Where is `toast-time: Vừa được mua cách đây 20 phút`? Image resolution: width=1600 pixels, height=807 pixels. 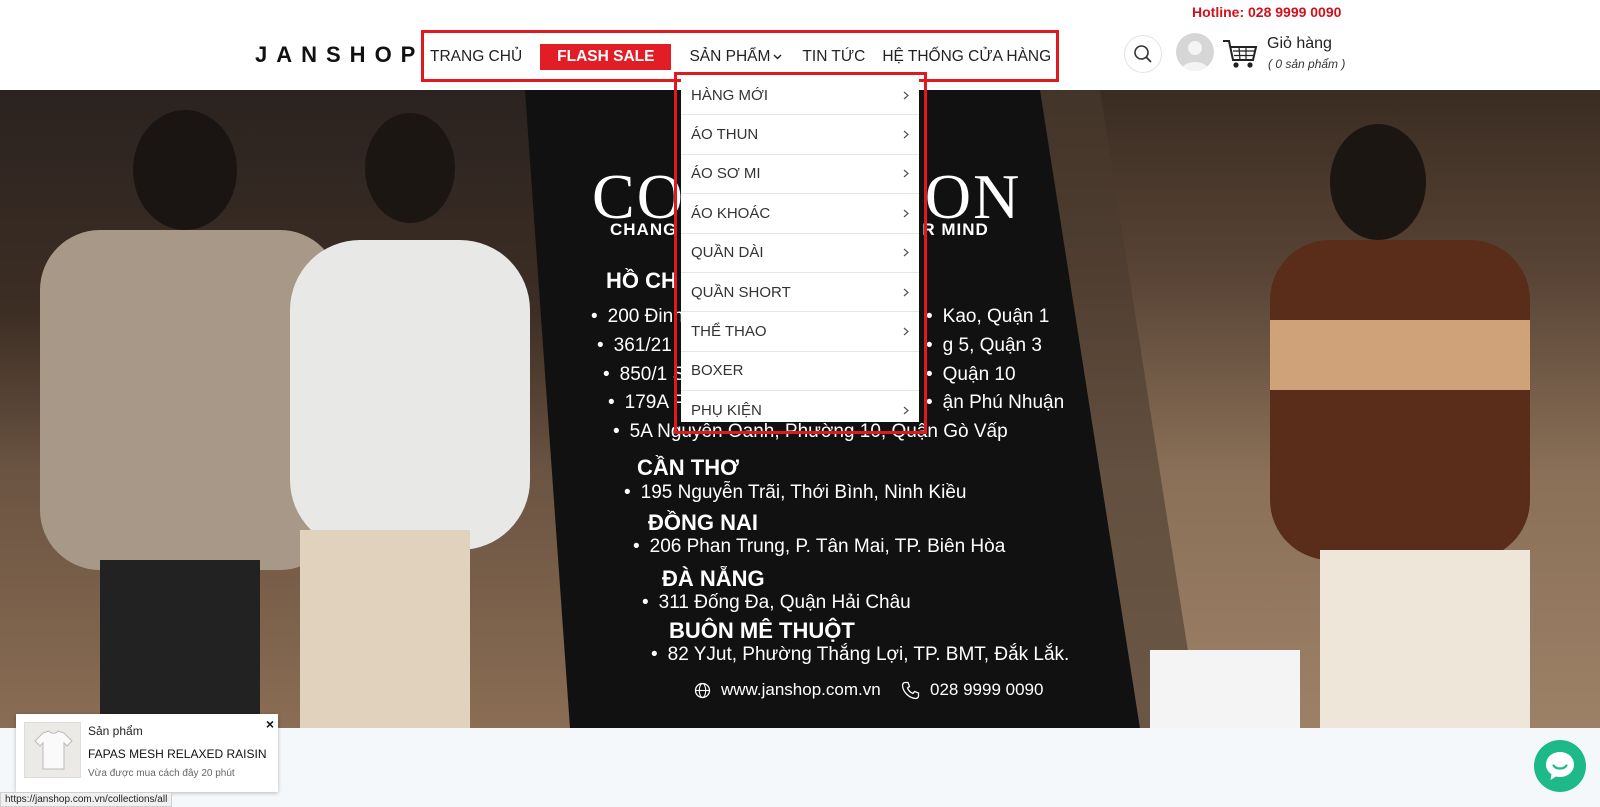 toast-time: Vừa được mua cách đây 20 phút is located at coordinates (161, 773).